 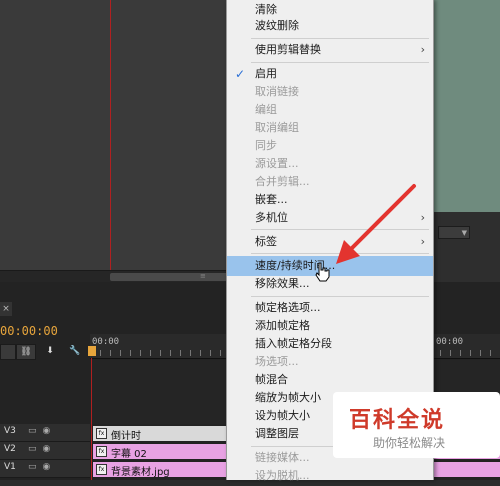 I want to click on marker-icon: ⬇, so click(x=50, y=351).